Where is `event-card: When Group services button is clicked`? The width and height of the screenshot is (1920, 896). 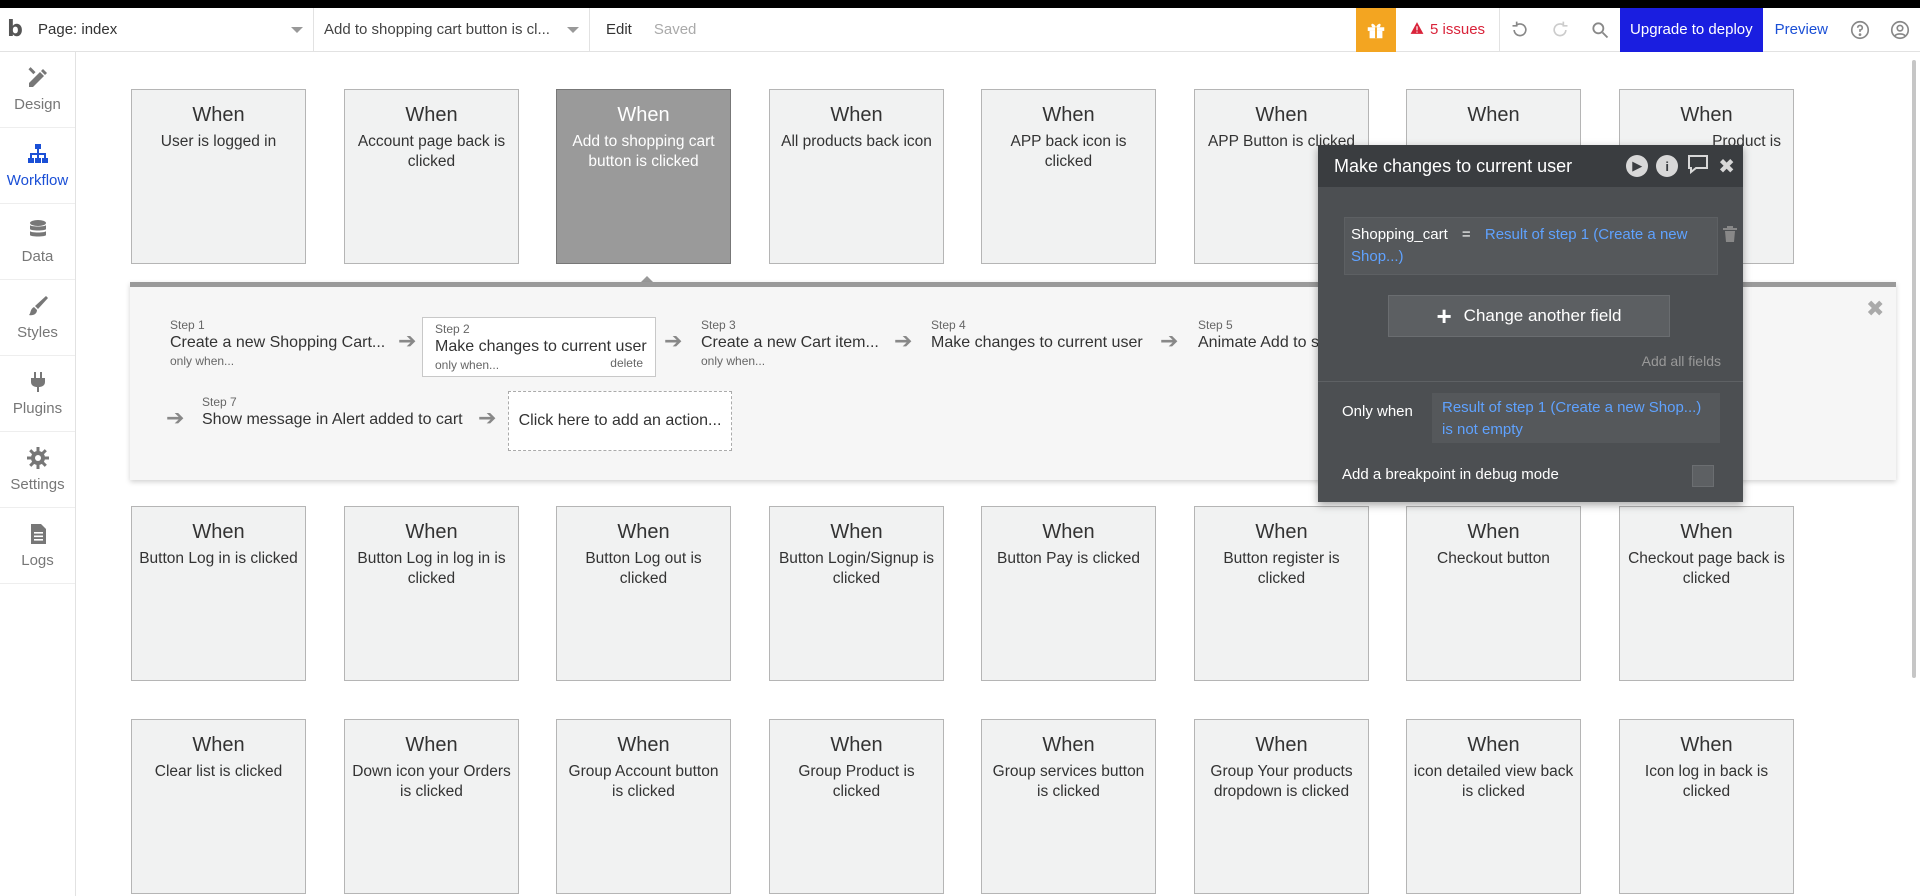 event-card: When Group services button is clicked is located at coordinates (1068, 806).